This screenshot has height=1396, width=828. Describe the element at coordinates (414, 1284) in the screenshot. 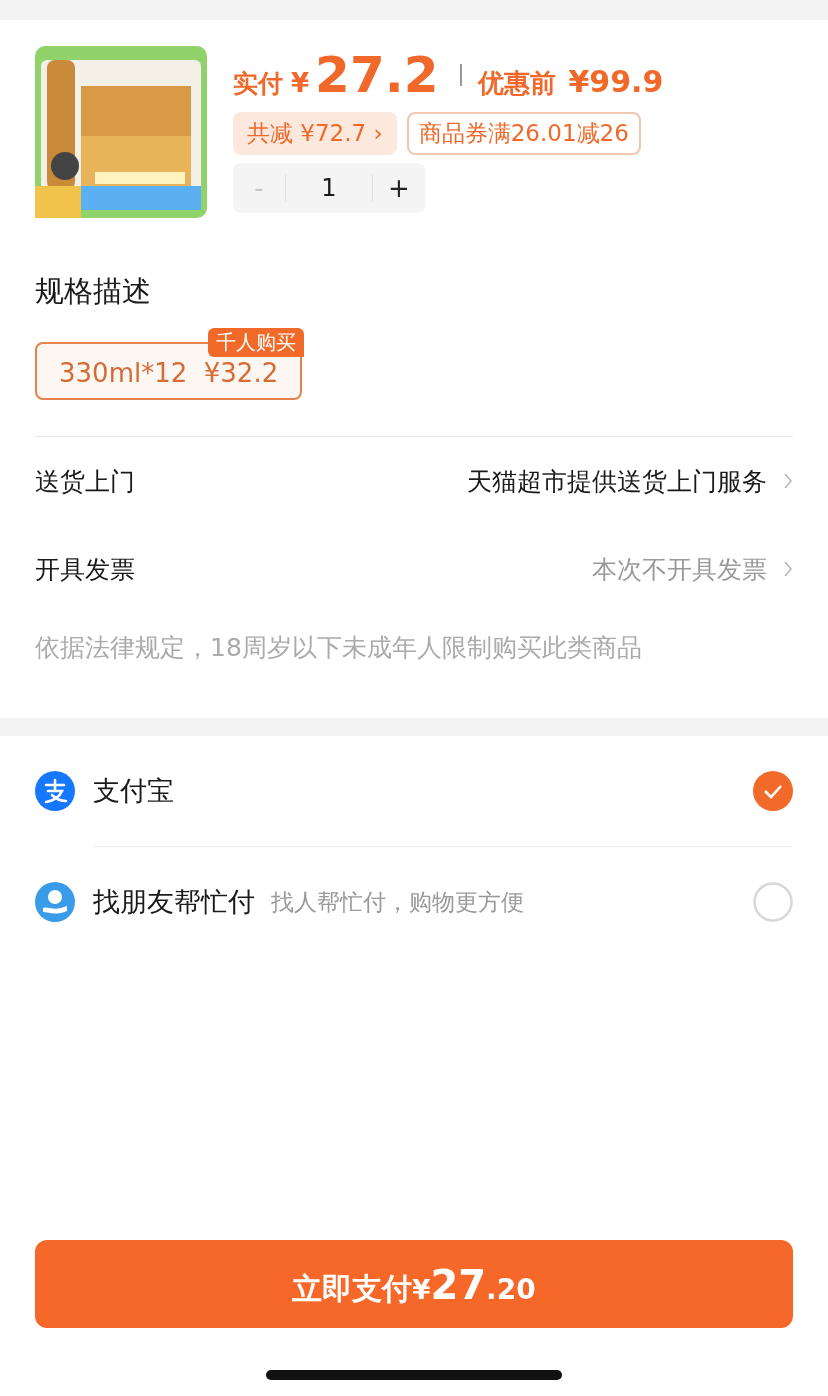

I see `pay-now-button: 立即支付¥27.20` at that location.